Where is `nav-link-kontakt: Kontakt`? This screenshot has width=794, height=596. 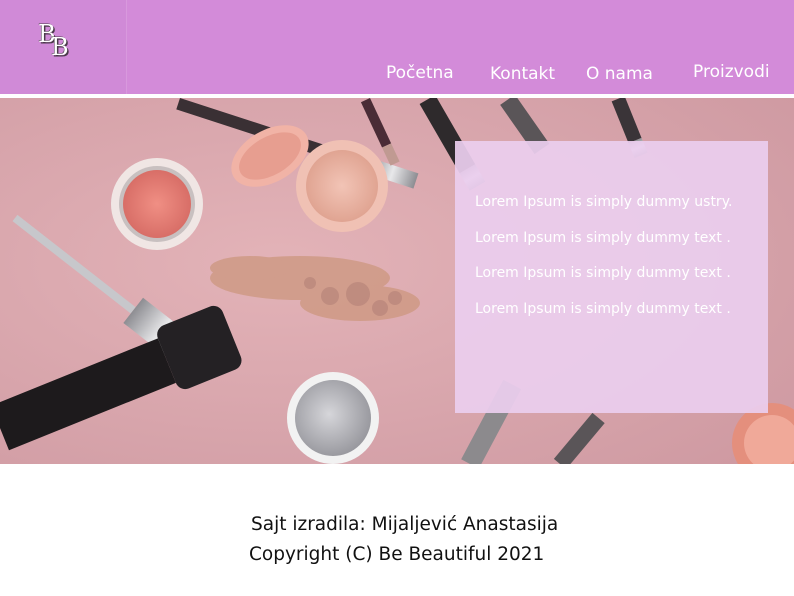 nav-link-kontakt: Kontakt is located at coordinates (522, 74).